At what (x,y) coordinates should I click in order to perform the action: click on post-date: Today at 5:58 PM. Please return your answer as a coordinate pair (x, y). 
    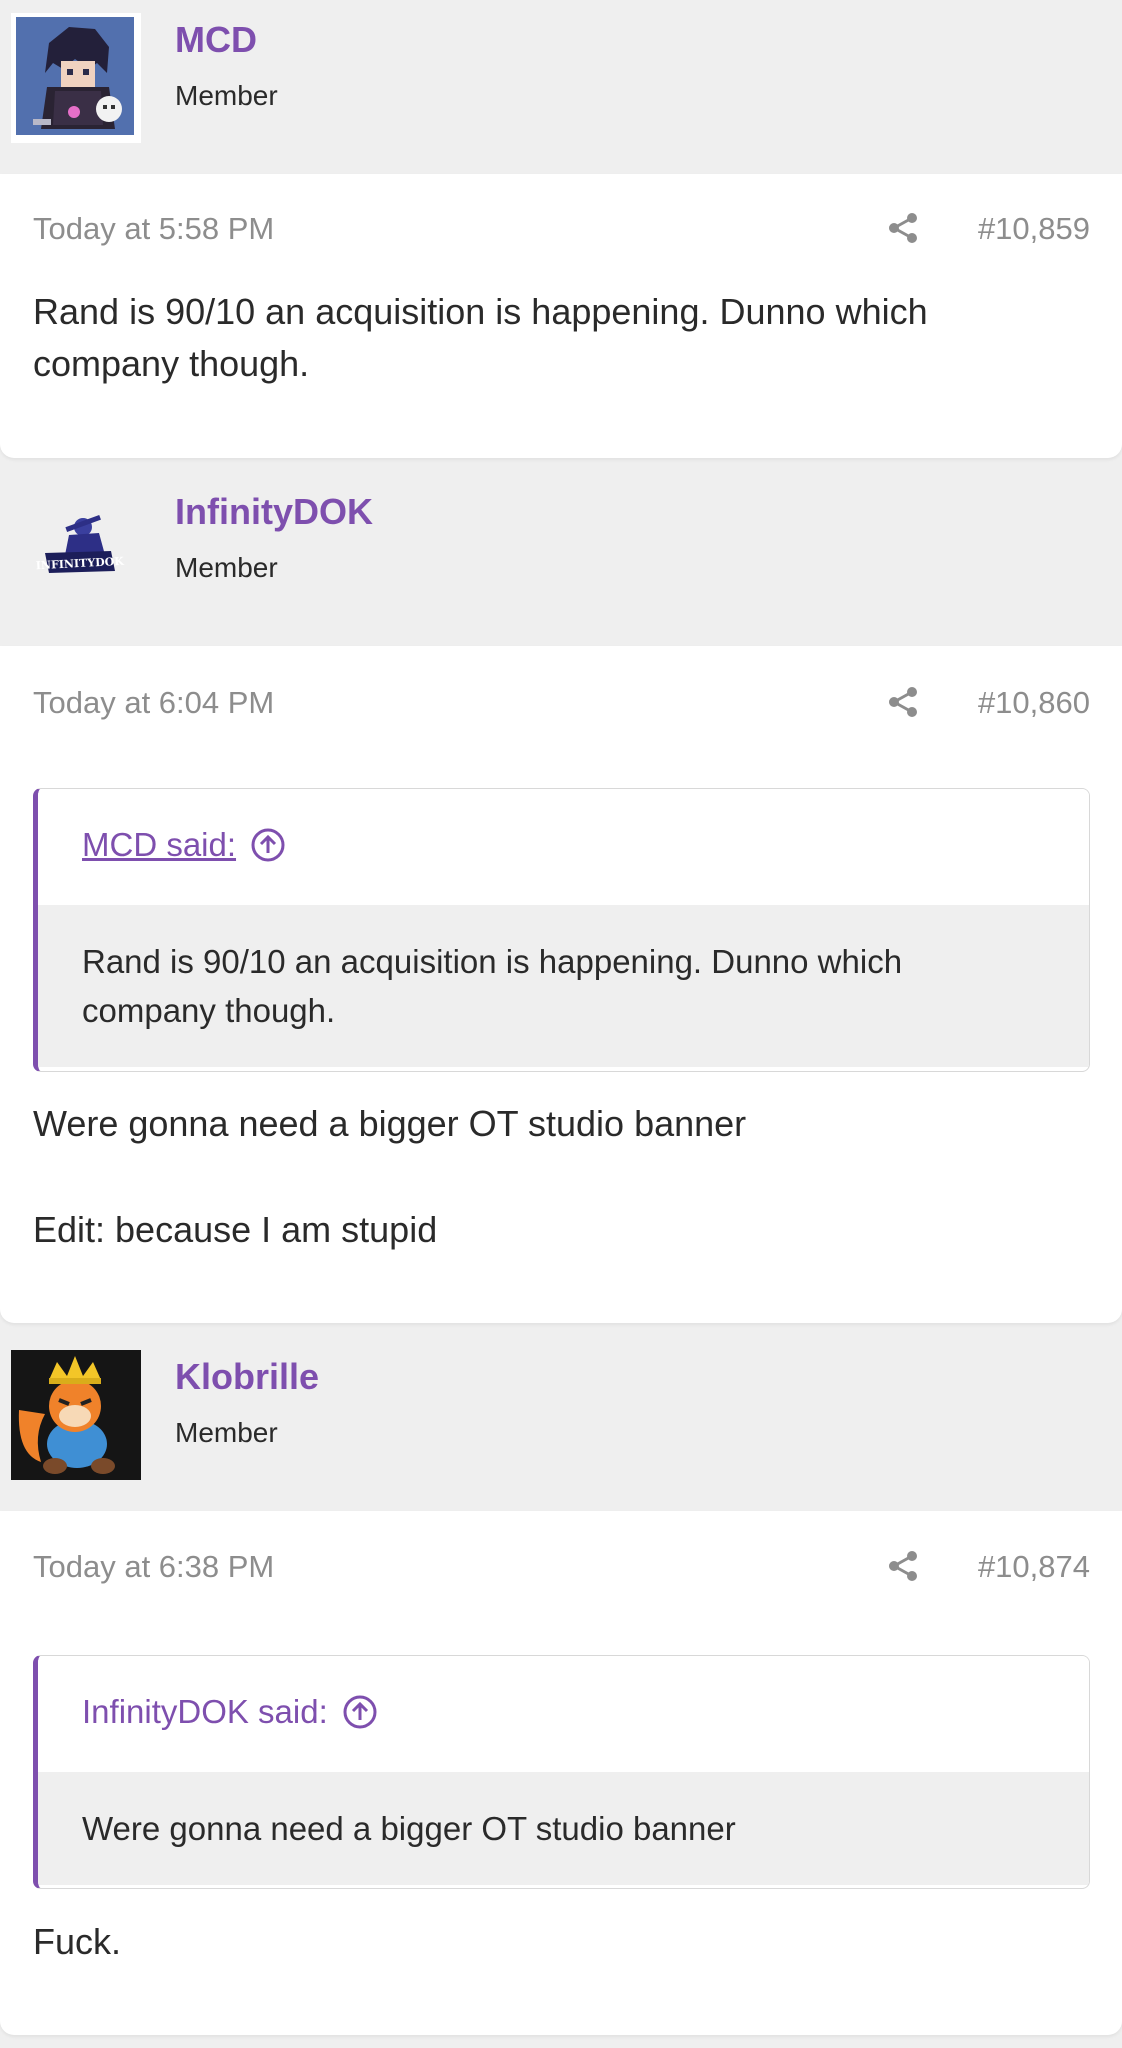
    Looking at the image, I should click on (153, 229).